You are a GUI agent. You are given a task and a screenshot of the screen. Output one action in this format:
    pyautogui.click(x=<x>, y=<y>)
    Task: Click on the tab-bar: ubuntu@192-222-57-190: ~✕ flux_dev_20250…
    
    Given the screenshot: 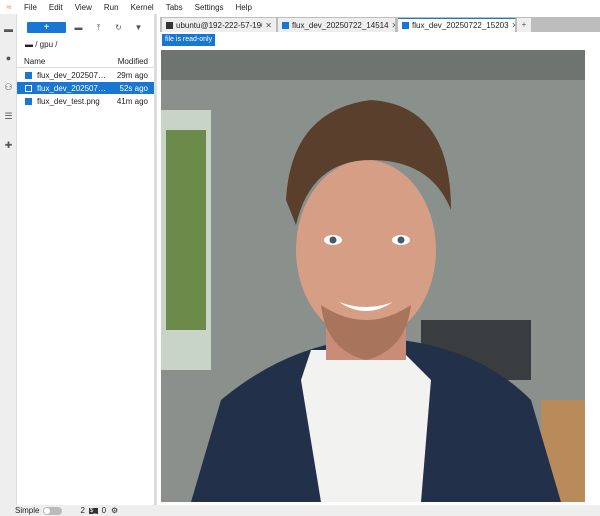 What is the action you would take?
    pyautogui.click(x=380, y=24)
    